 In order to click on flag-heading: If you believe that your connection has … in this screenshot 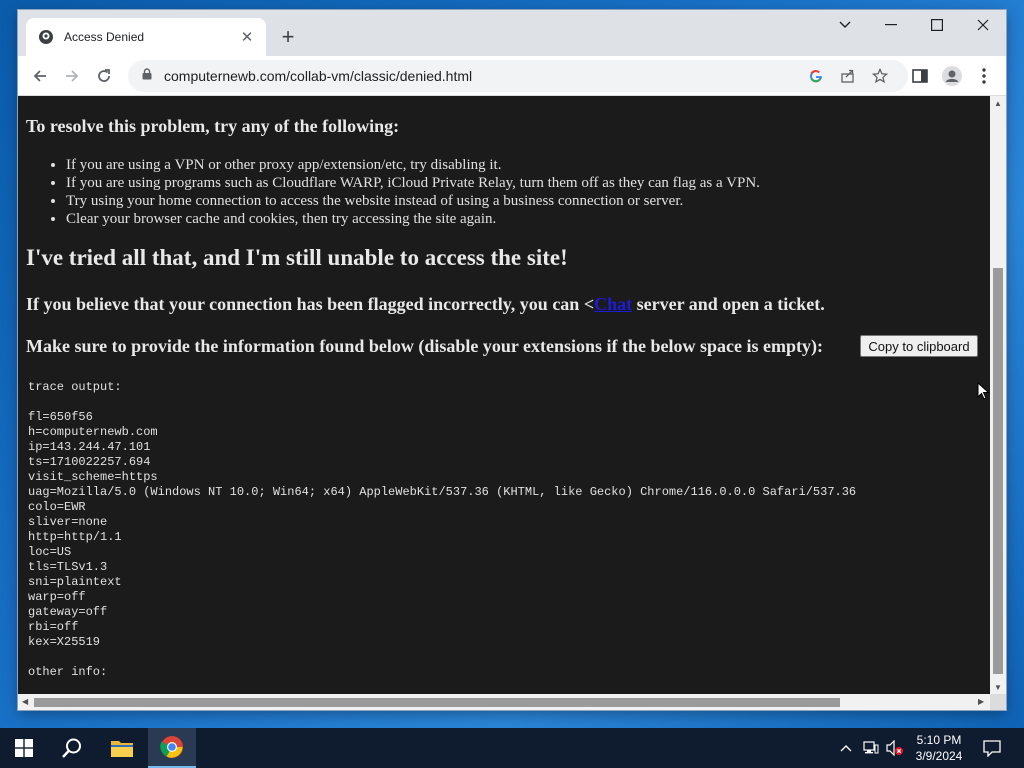, I will do `click(425, 304)`.